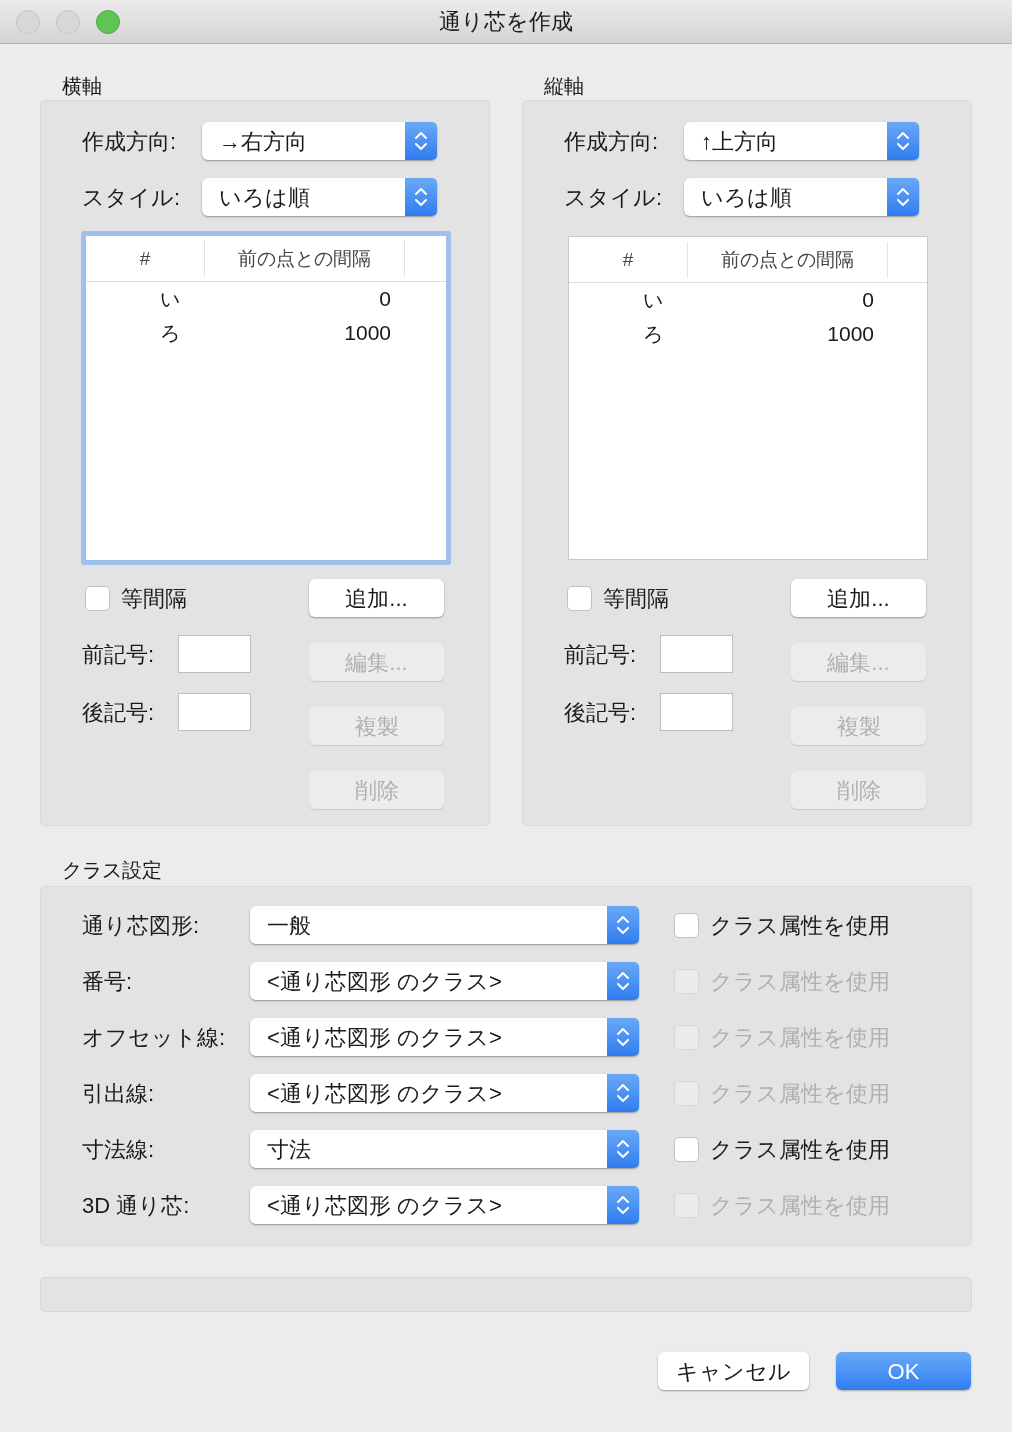  I want to click on field-label: オフセット線:, so click(154, 1037).